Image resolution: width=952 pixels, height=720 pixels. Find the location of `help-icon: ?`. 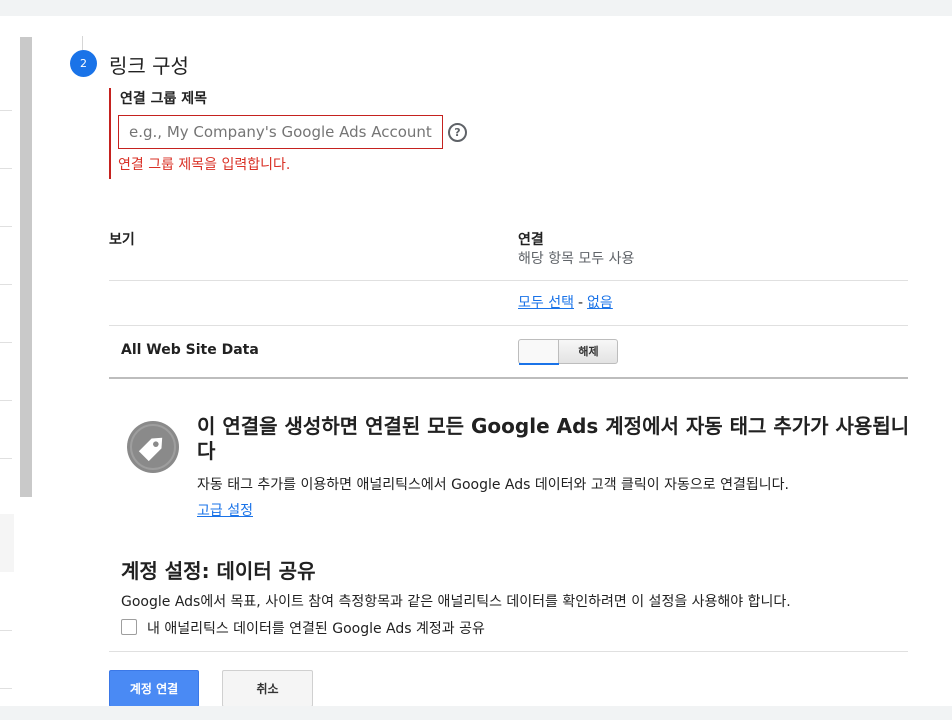

help-icon: ? is located at coordinates (457, 132).